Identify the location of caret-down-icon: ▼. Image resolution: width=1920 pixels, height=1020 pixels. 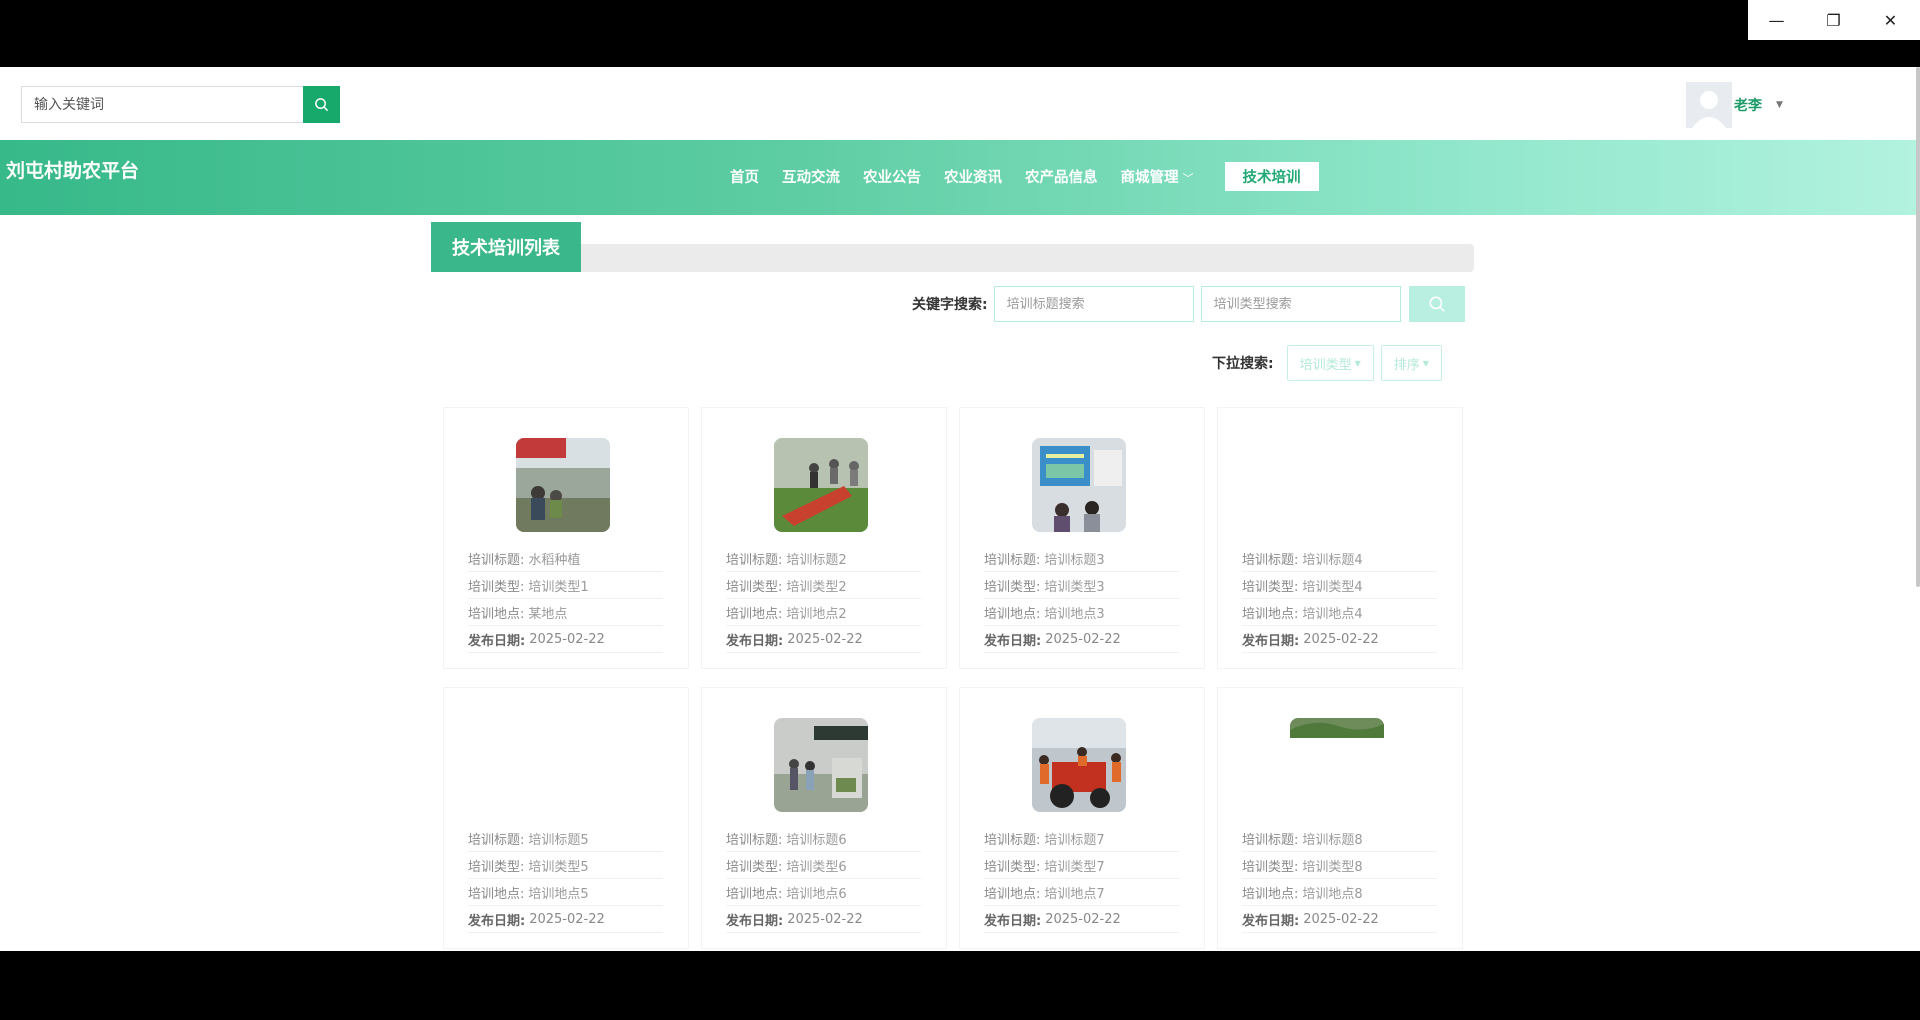
(1357, 363).